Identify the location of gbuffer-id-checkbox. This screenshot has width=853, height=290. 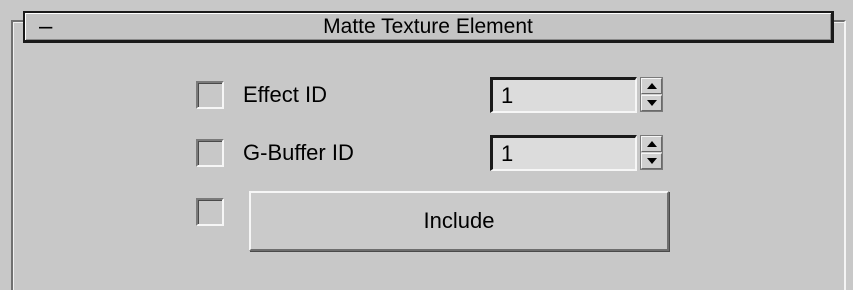
(210, 153).